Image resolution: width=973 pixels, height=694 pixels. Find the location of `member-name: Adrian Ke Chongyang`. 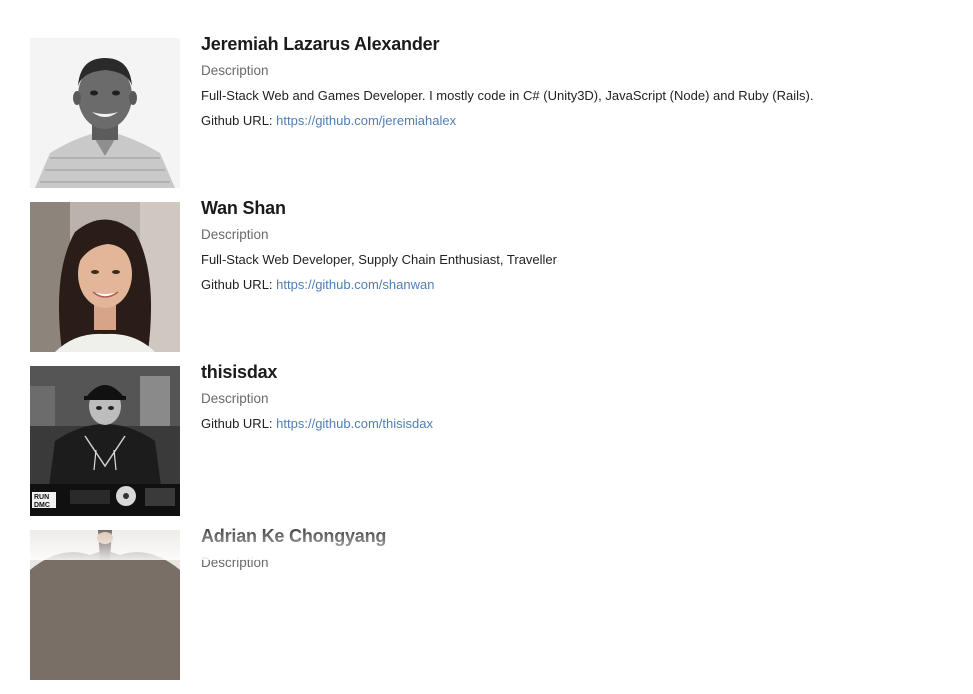

member-name: Adrian Ke Chongyang is located at coordinates (580, 536).